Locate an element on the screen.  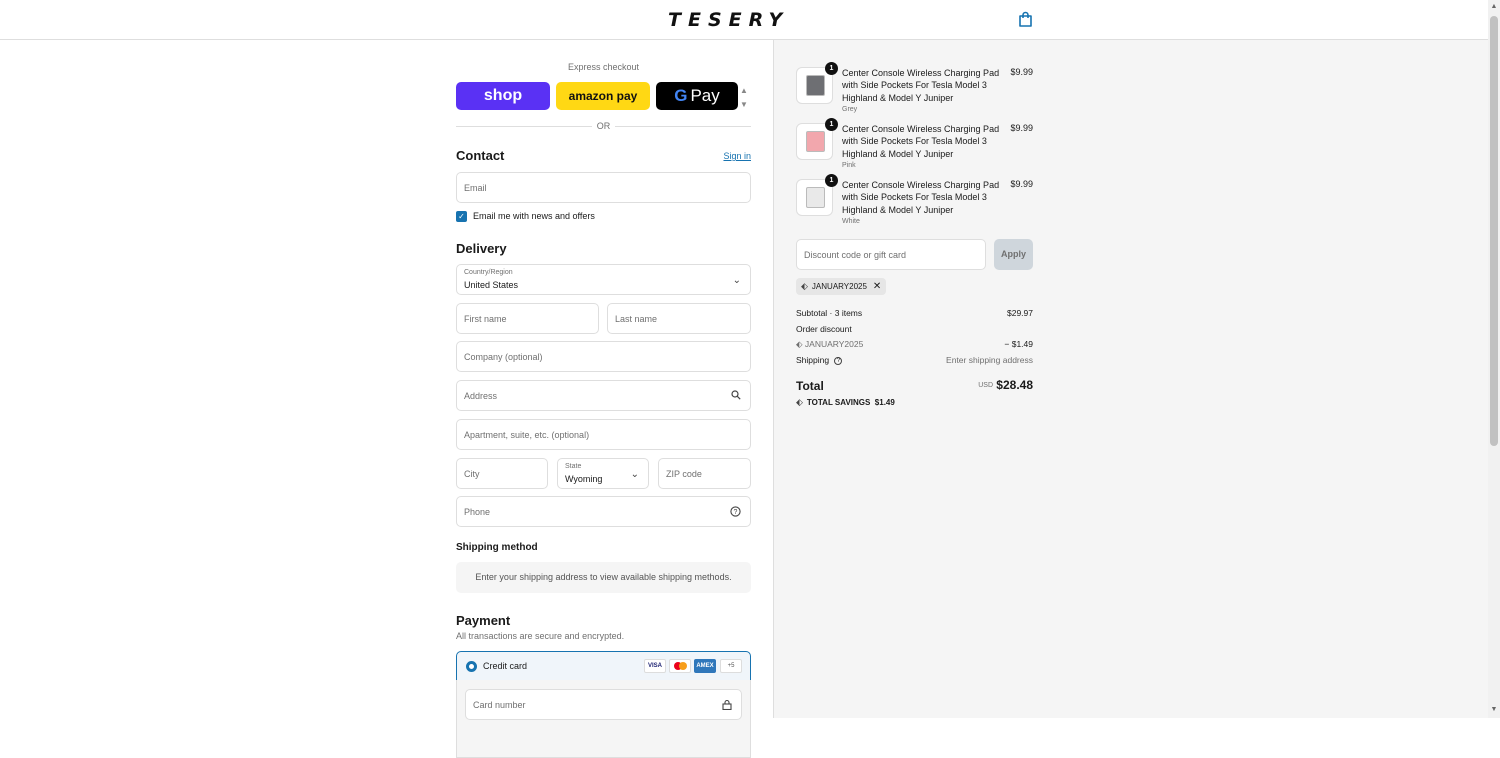
first-name-placeholder: First name is located at coordinates (485, 319).